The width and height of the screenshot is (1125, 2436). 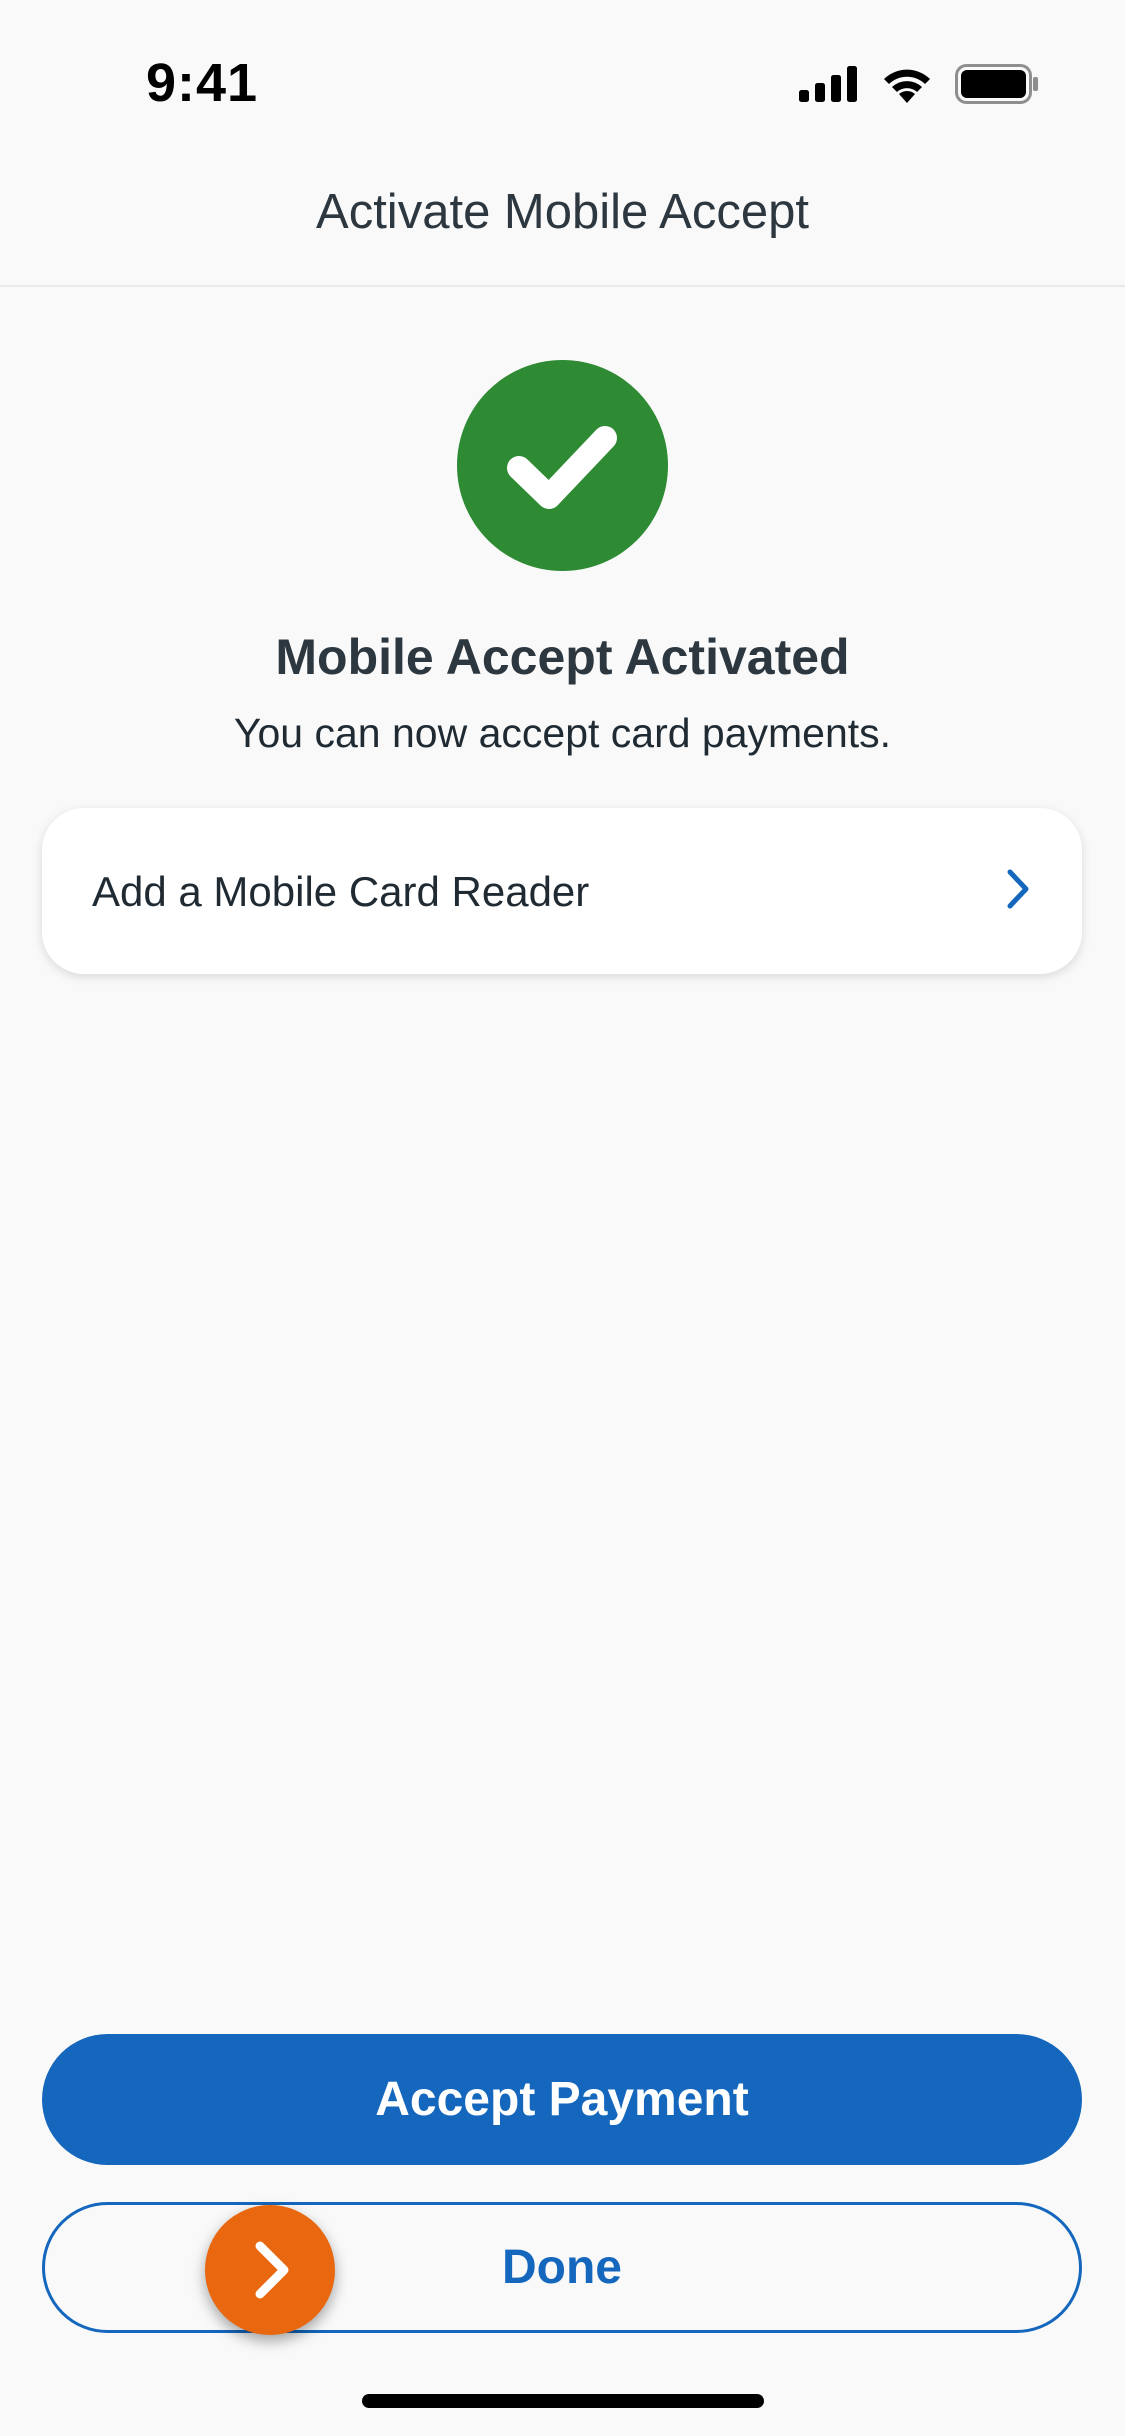 What do you see at coordinates (562, 733) in the screenshot?
I see `success-subtitle: You can now accept card payments.` at bounding box center [562, 733].